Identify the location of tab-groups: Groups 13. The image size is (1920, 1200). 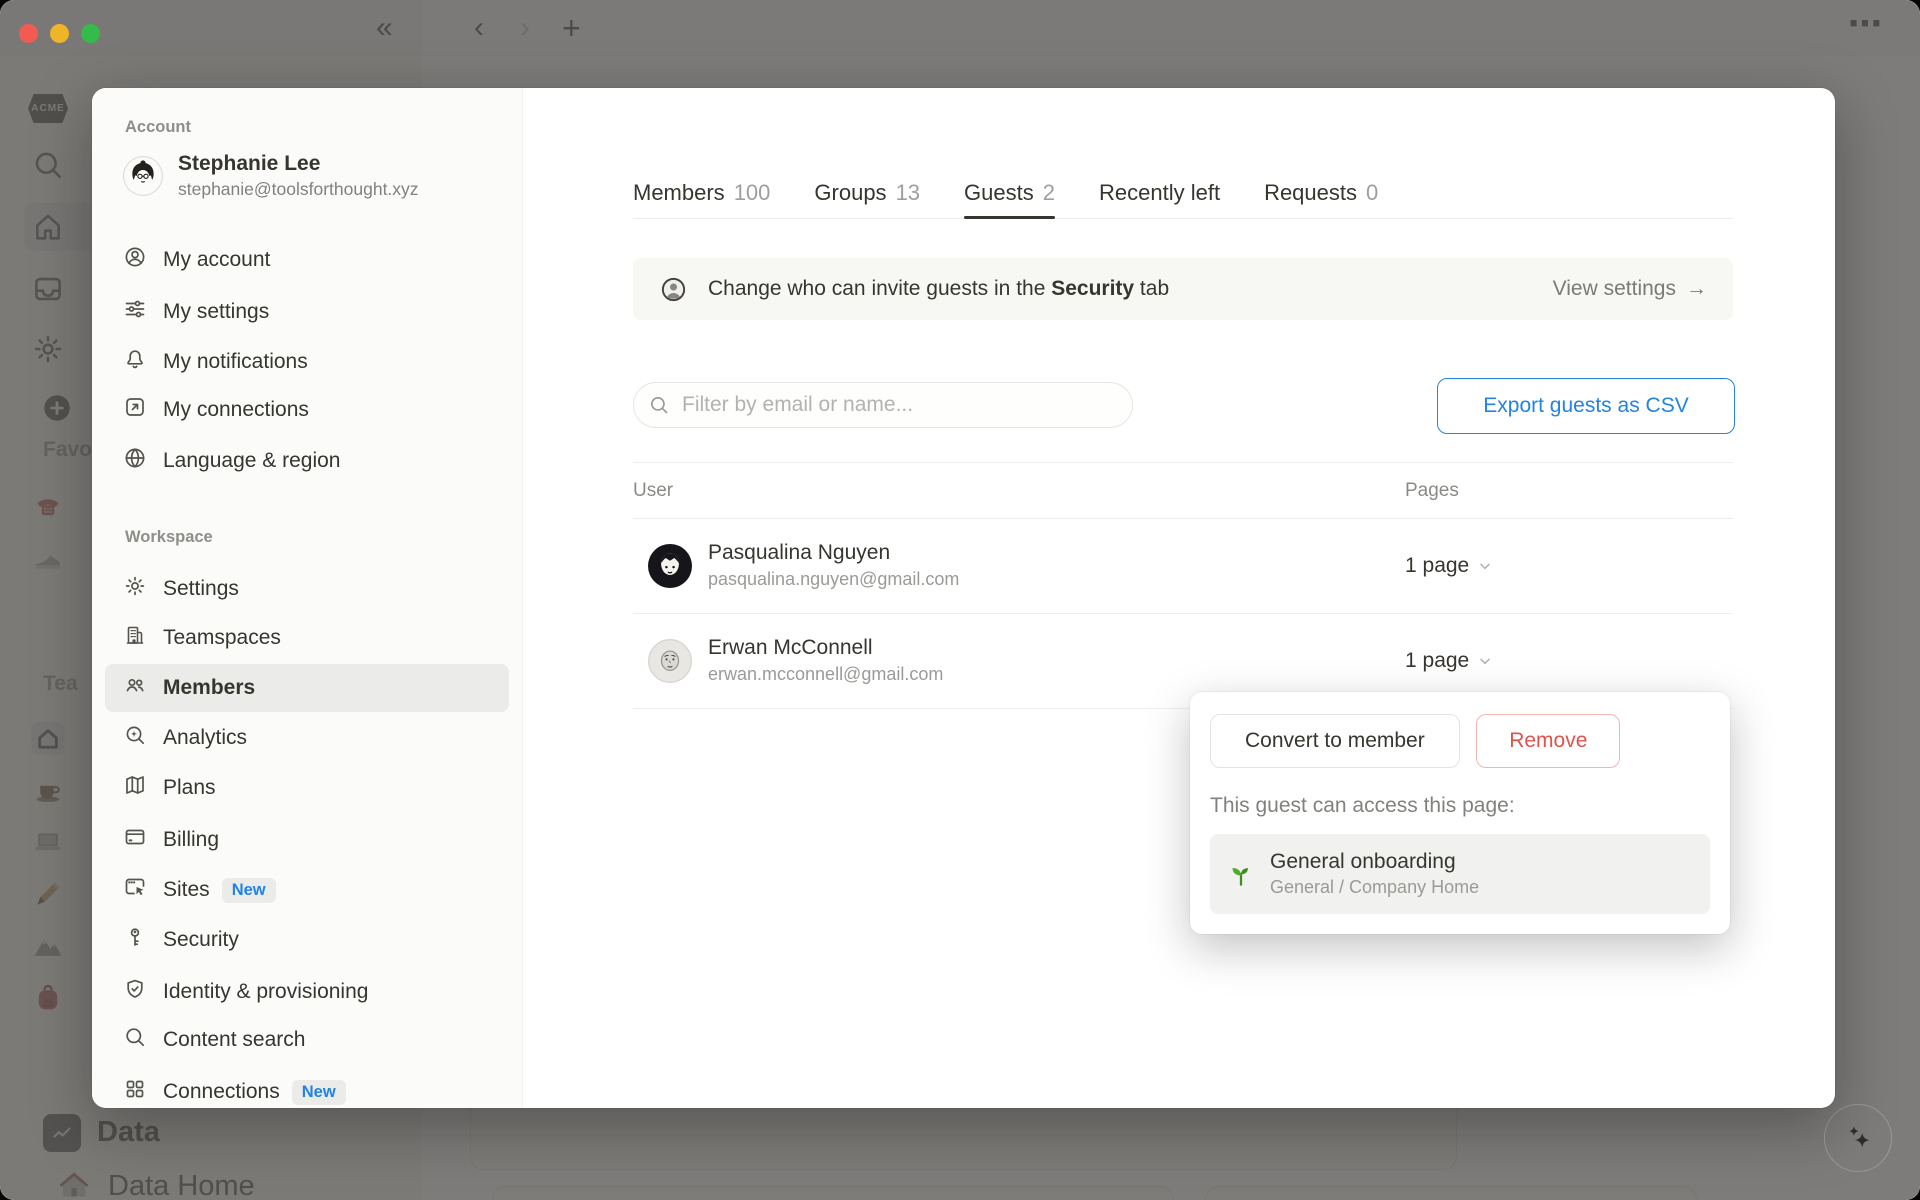
(867, 185).